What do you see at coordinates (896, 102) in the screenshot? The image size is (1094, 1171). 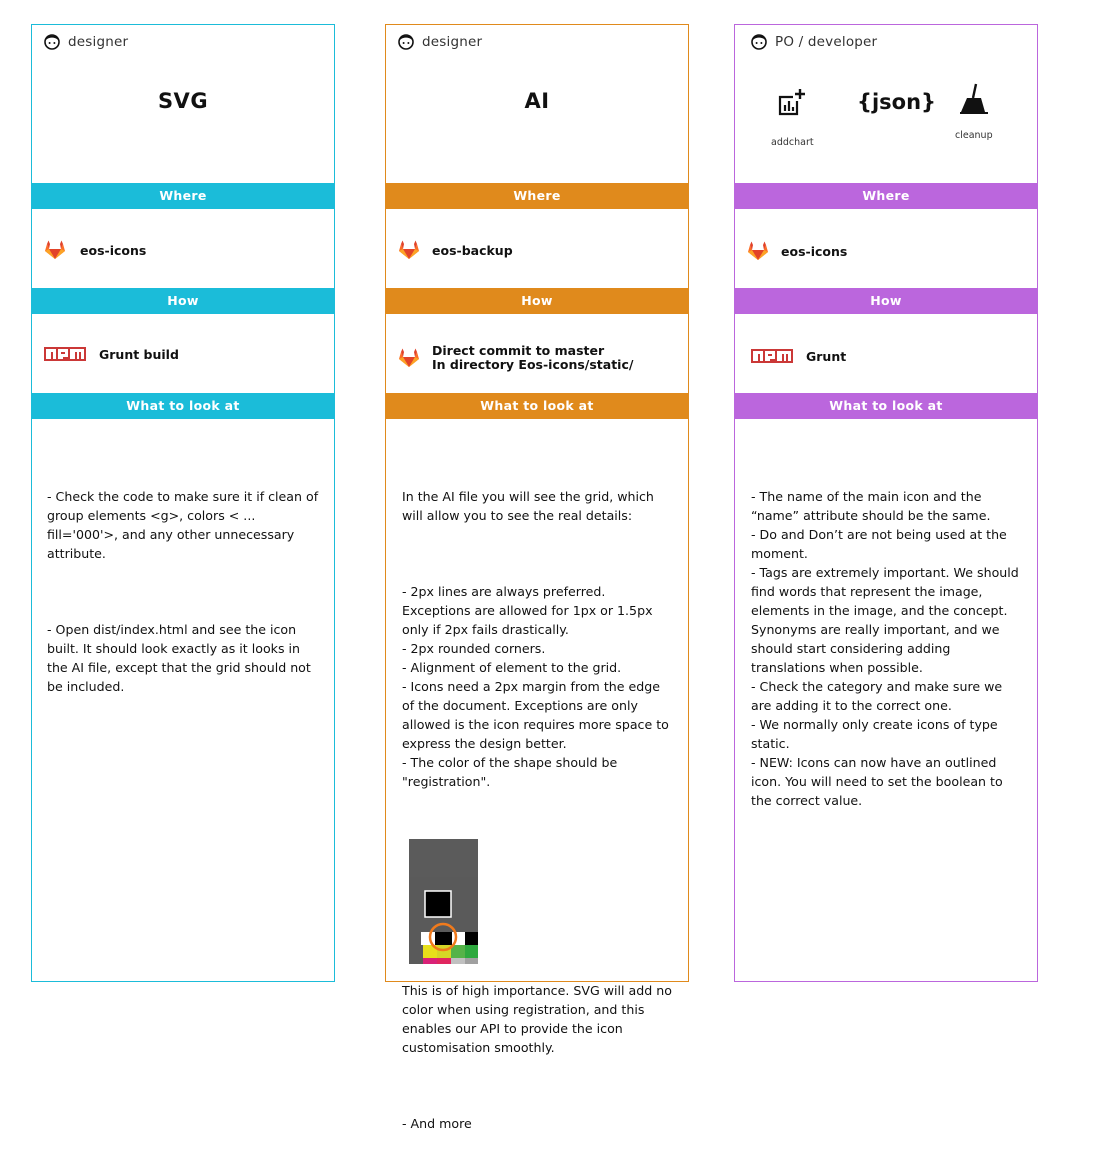 I see `json-icon: {json}` at bounding box center [896, 102].